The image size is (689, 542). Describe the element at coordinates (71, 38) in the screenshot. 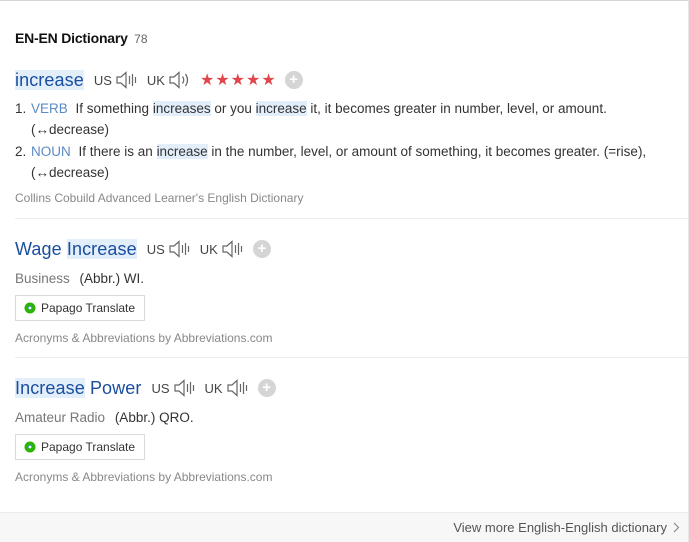

I see `section-title: EN-EN Dictionary` at that location.